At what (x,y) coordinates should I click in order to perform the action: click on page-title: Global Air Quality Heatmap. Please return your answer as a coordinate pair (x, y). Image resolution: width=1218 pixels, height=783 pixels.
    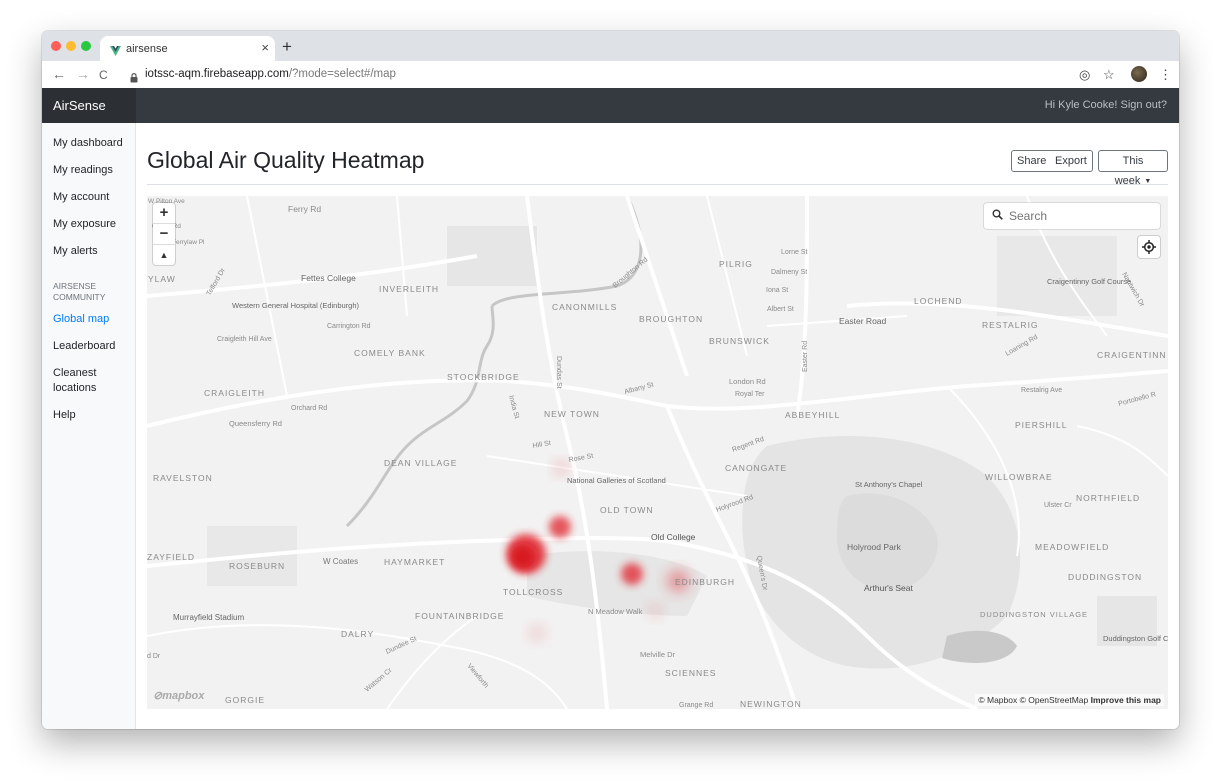
    Looking at the image, I should click on (286, 160).